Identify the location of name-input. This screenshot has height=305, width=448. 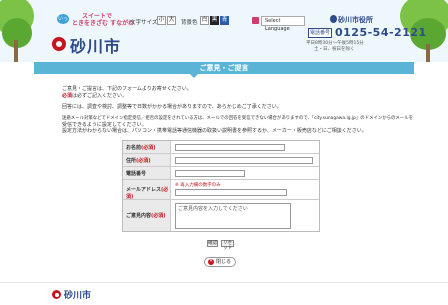
(230, 147).